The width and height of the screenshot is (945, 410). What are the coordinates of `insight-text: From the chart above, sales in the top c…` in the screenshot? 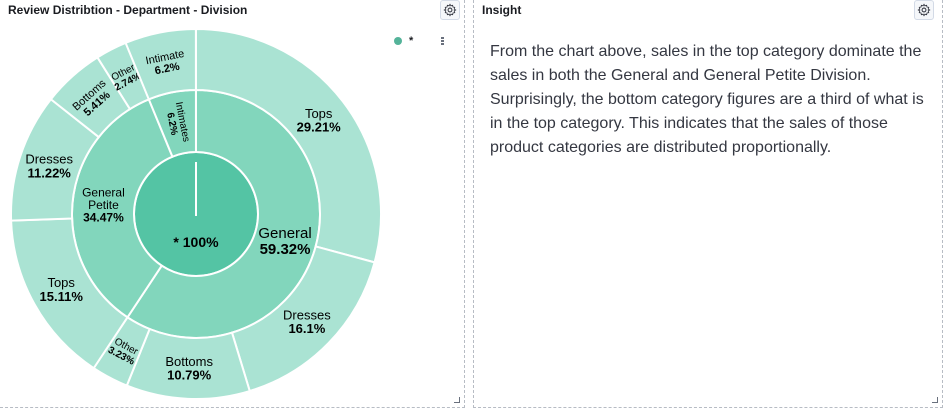 It's located at (707, 99).